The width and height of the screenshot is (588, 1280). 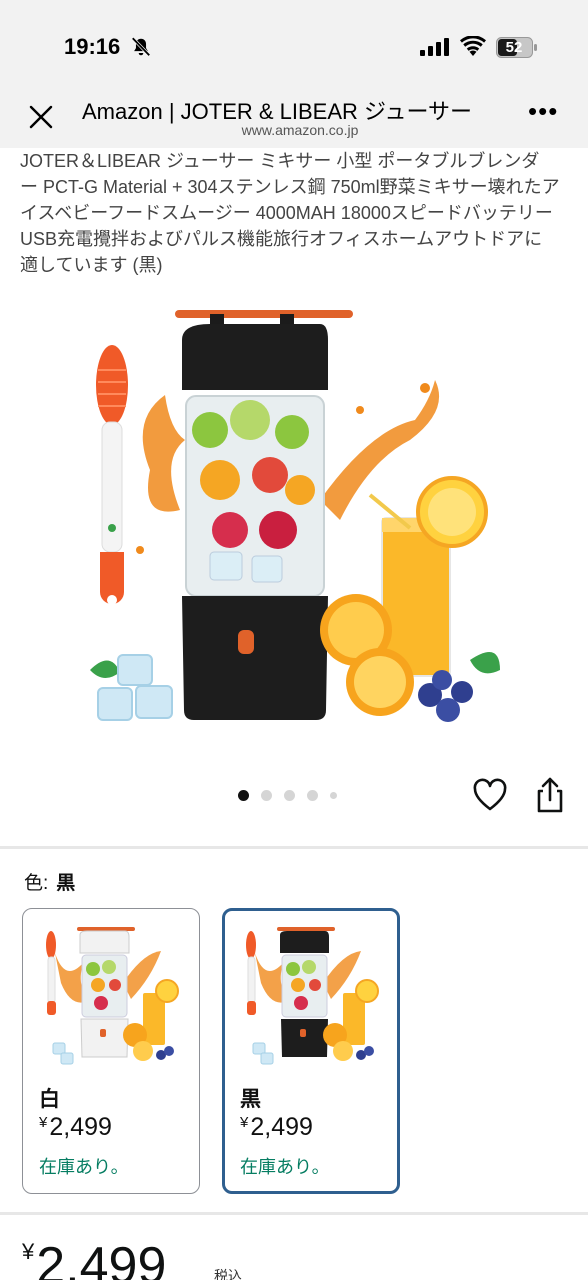 What do you see at coordinates (49, 881) in the screenshot?
I see `color-label: 色: 黒` at bounding box center [49, 881].